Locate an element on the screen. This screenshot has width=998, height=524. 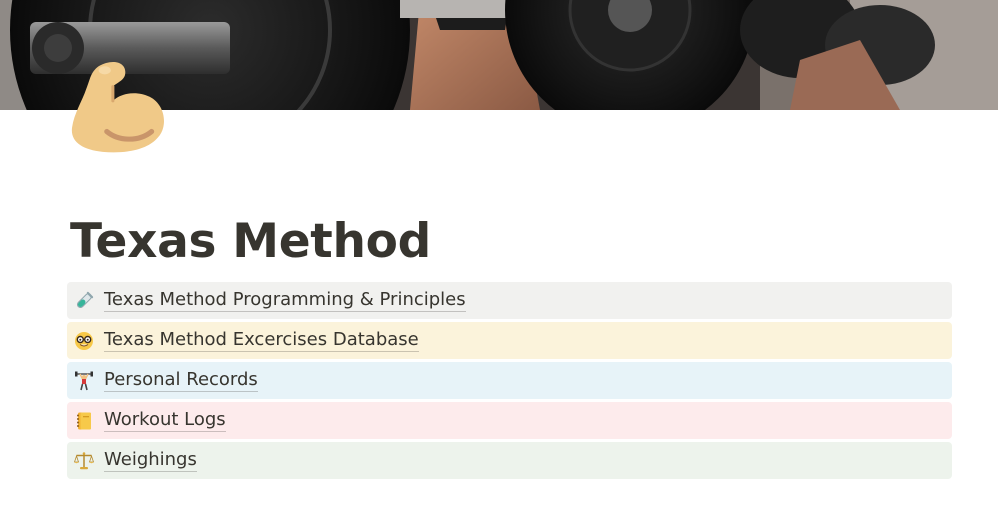
test-tube-icon is located at coordinates (84, 301).